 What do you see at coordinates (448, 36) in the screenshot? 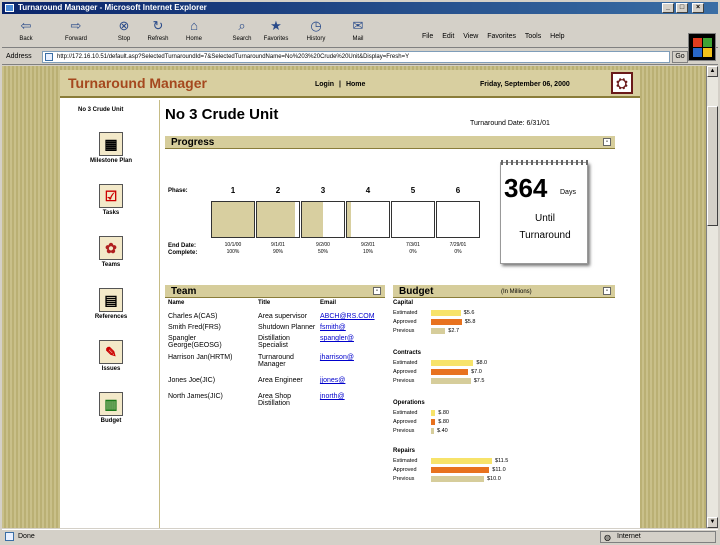
I see `menu-edit: Edit` at bounding box center [448, 36].